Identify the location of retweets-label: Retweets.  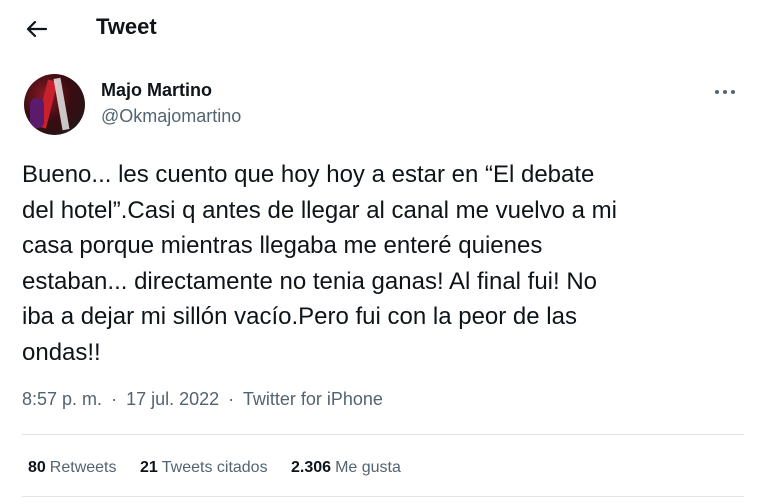
(83, 467).